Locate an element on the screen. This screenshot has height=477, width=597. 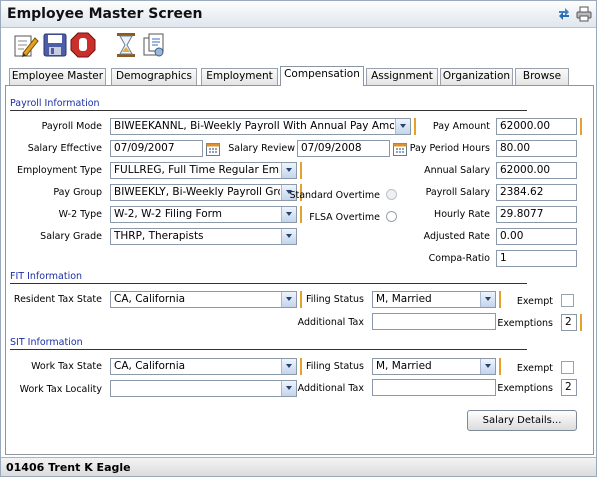
fit-section-divider is located at coordinates (268, 283).